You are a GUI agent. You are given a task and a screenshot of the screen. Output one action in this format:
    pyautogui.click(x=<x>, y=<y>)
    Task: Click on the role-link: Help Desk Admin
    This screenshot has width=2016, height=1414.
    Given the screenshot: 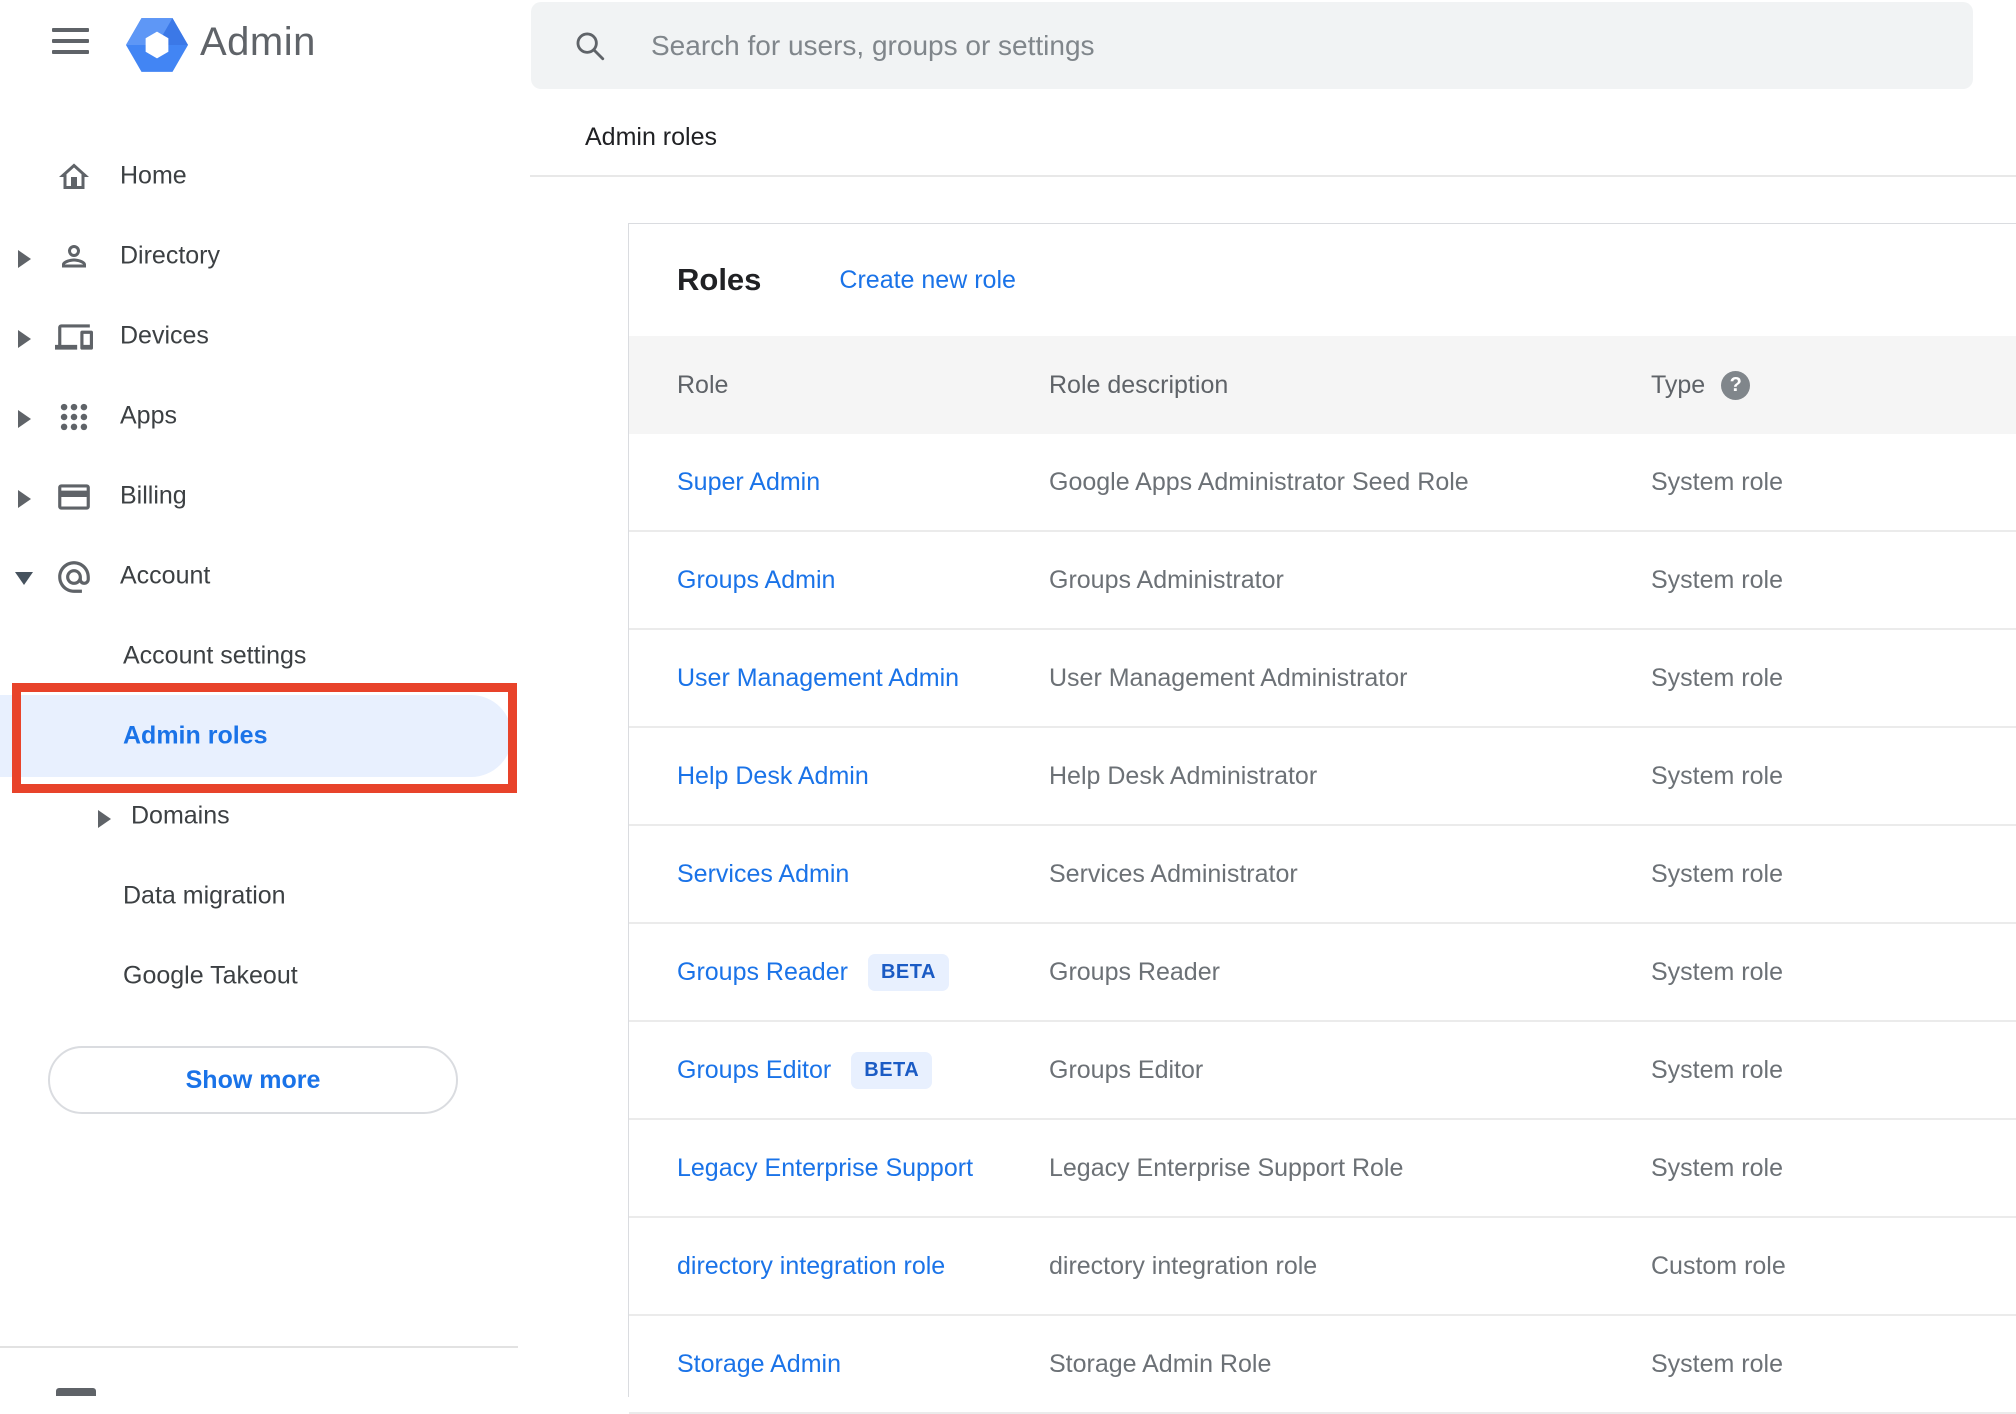 What is the action you would take?
    pyautogui.click(x=773, y=776)
    